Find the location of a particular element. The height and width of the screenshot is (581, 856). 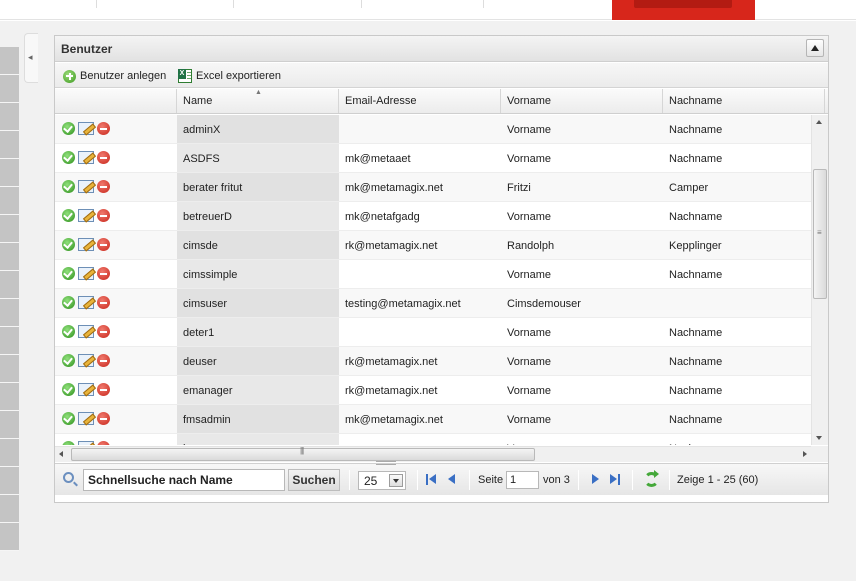

row-actions is located at coordinates (86, 157).